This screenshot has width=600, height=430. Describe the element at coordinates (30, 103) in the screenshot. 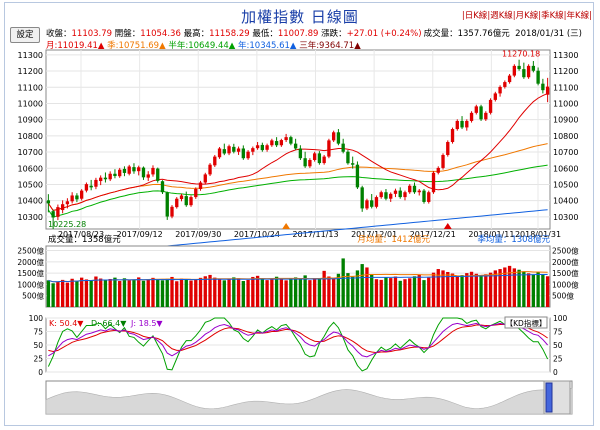

I see `price-y-tick: 11000` at that location.